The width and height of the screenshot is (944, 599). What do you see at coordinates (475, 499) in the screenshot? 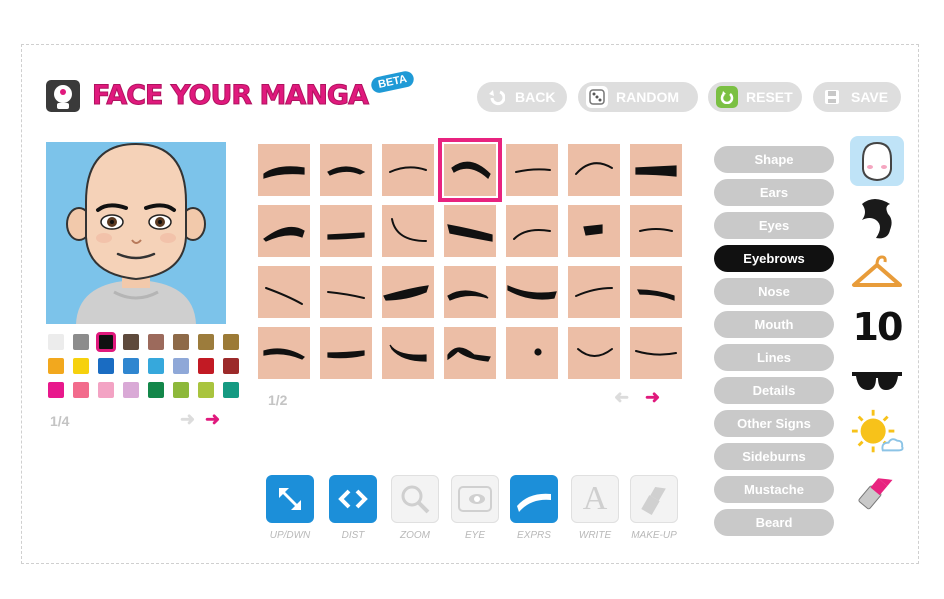
I see `eye-tool-icon` at bounding box center [475, 499].